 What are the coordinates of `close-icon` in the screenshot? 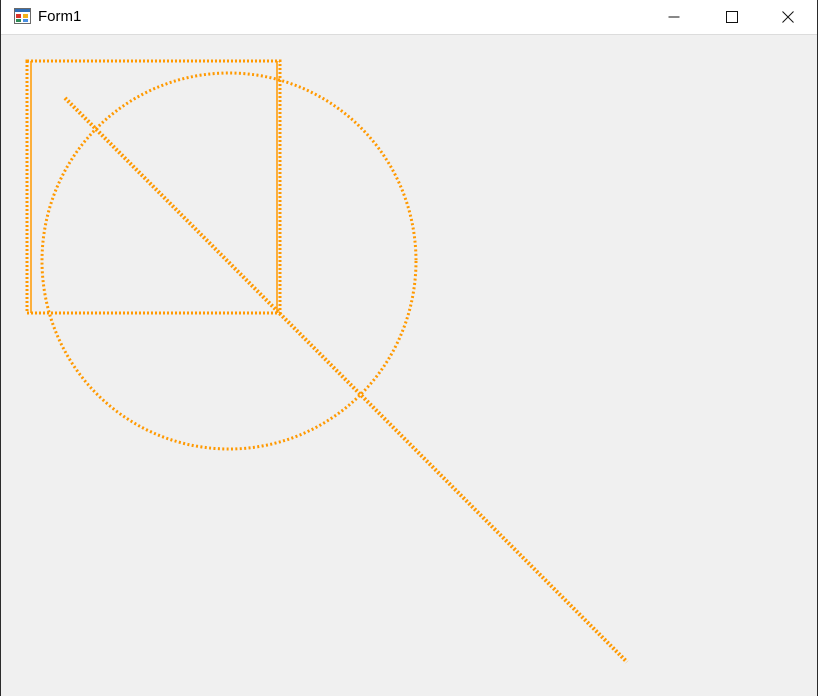 It's located at (788, 17).